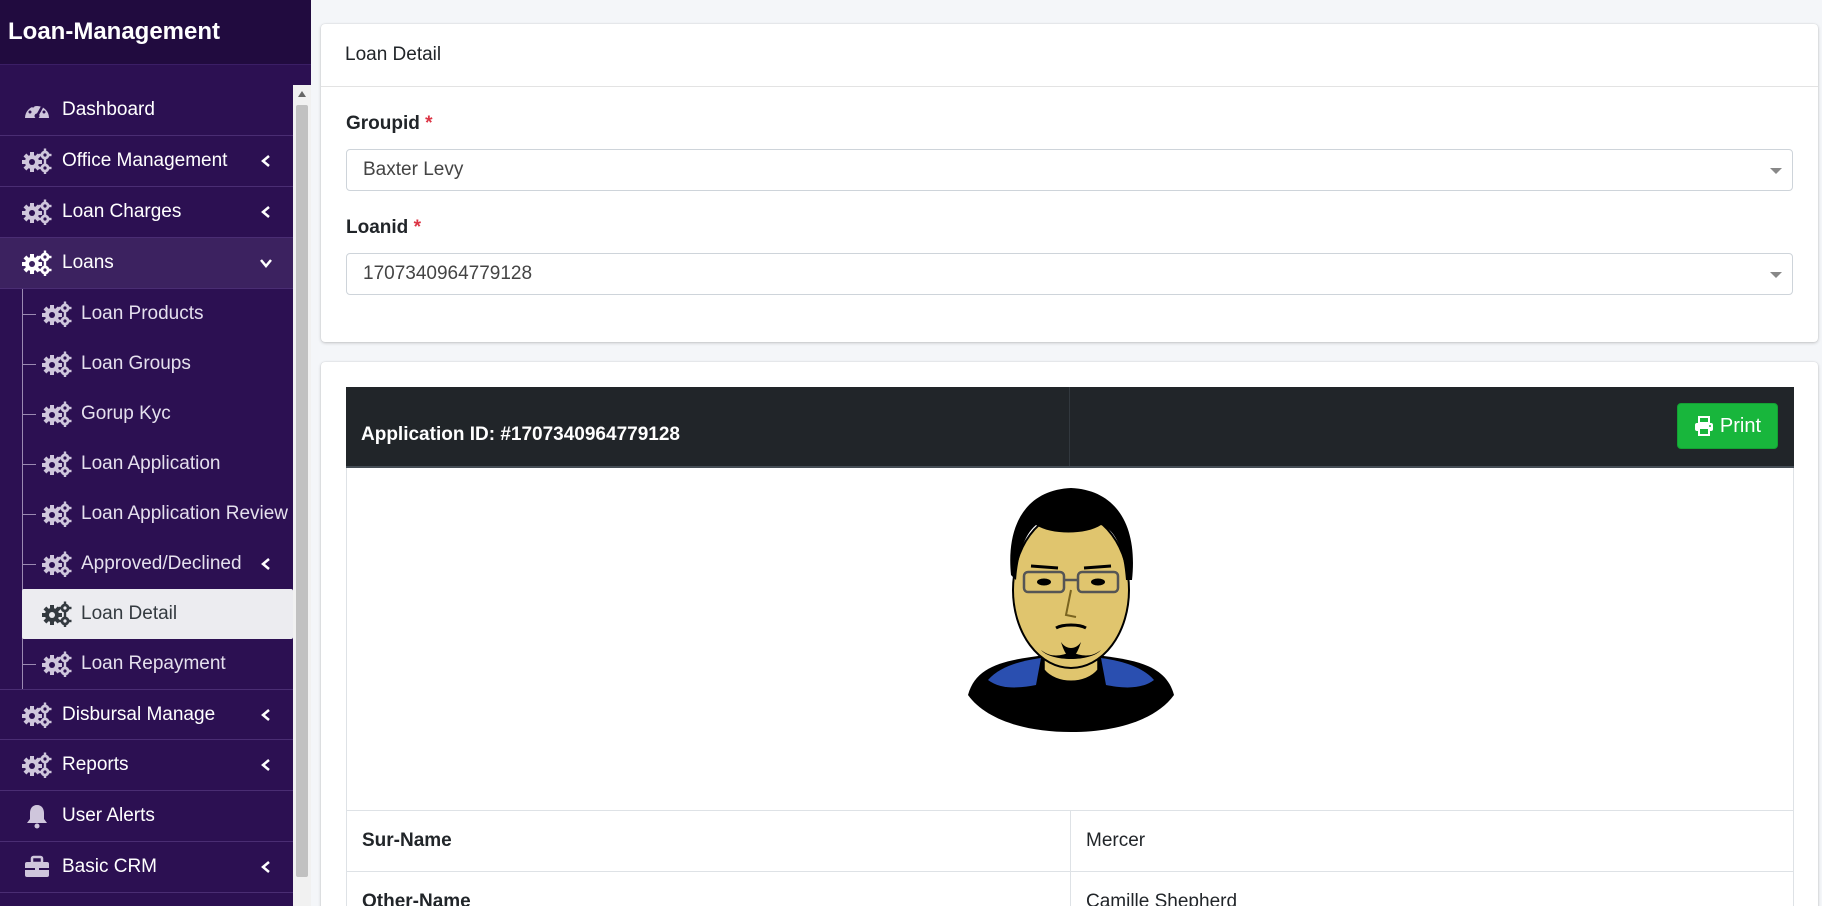 The height and width of the screenshot is (906, 1822). Describe the element at coordinates (126, 413) in the screenshot. I see `sidebar-item-label: Gorup Kyc` at that location.